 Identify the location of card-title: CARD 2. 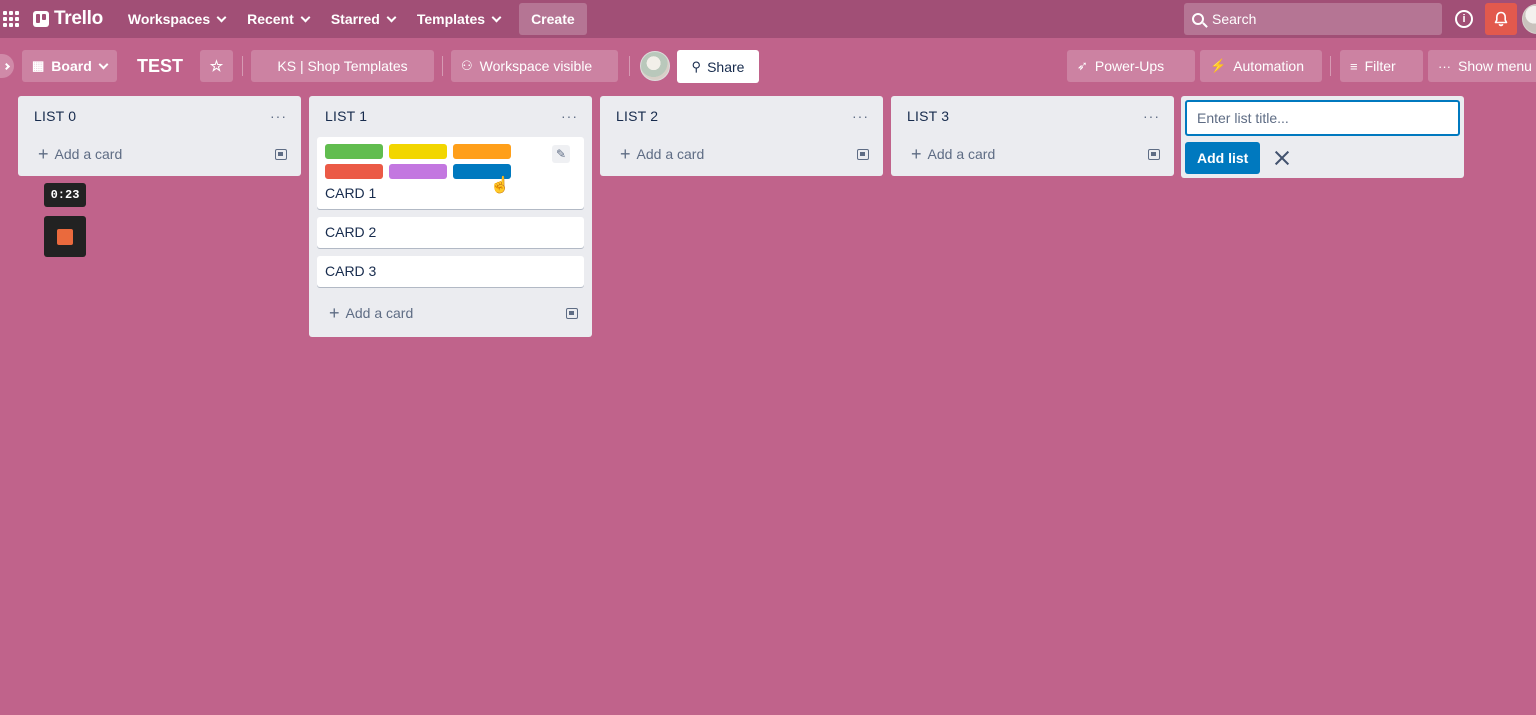
(351, 232).